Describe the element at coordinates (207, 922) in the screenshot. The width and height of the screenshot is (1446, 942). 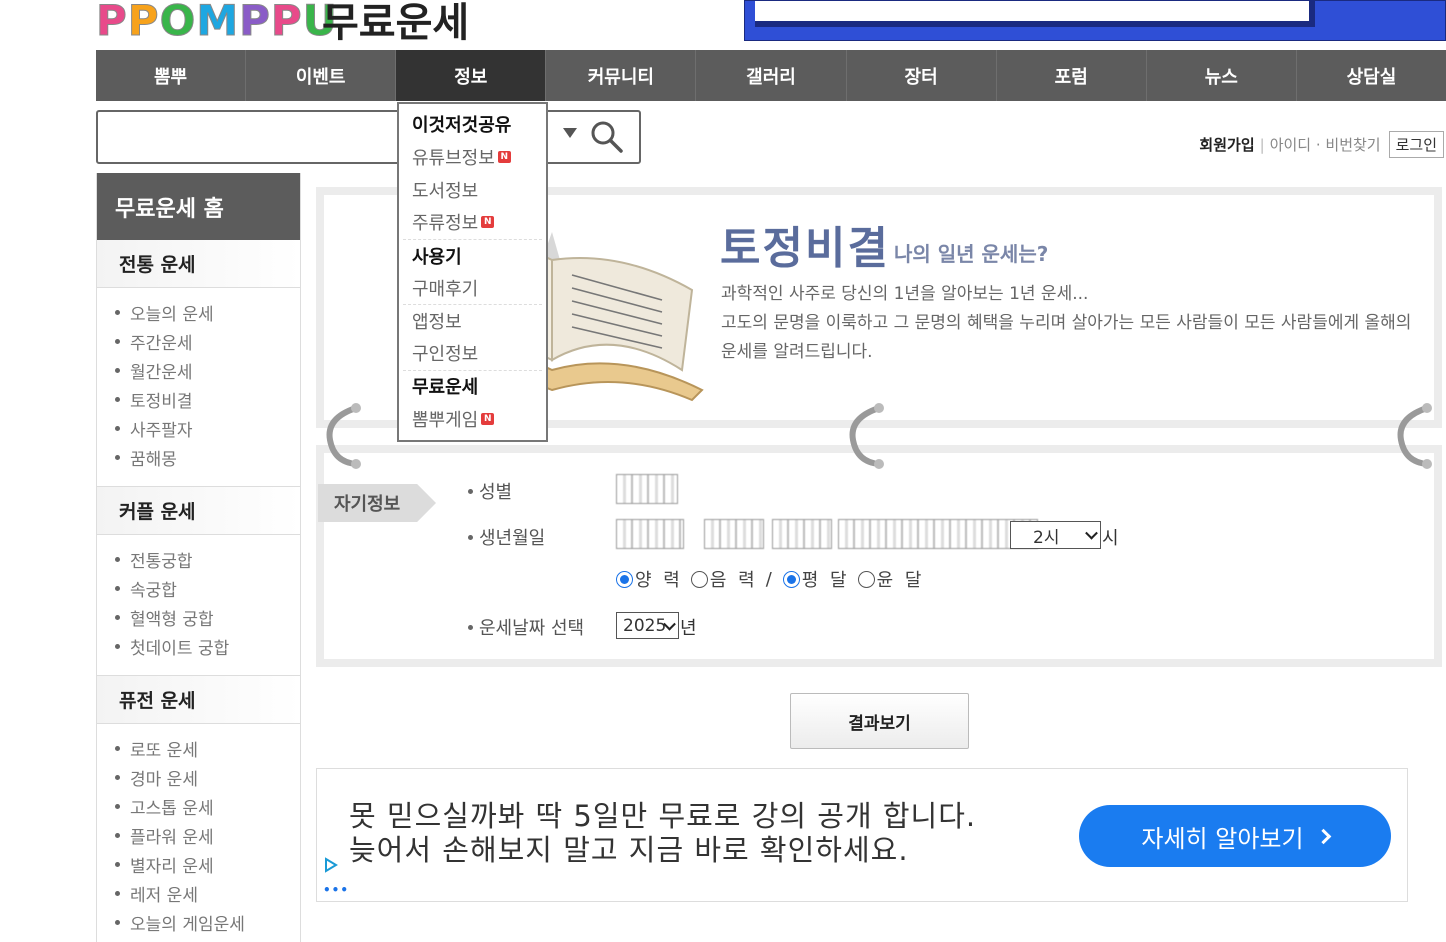
I see `sidebar-item: 오늘의 게임운세` at that location.